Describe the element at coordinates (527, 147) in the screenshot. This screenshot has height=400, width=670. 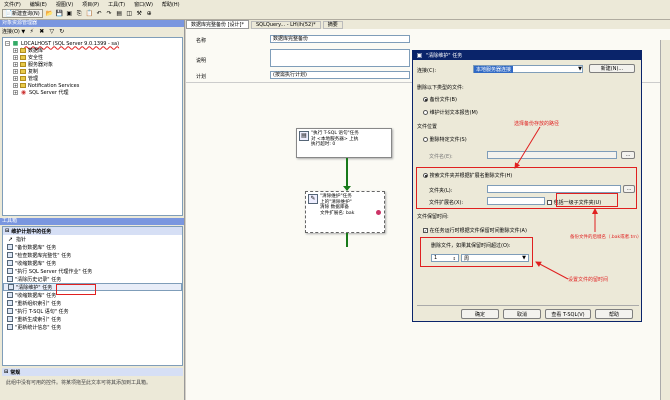
I see `arrow-path` at that location.